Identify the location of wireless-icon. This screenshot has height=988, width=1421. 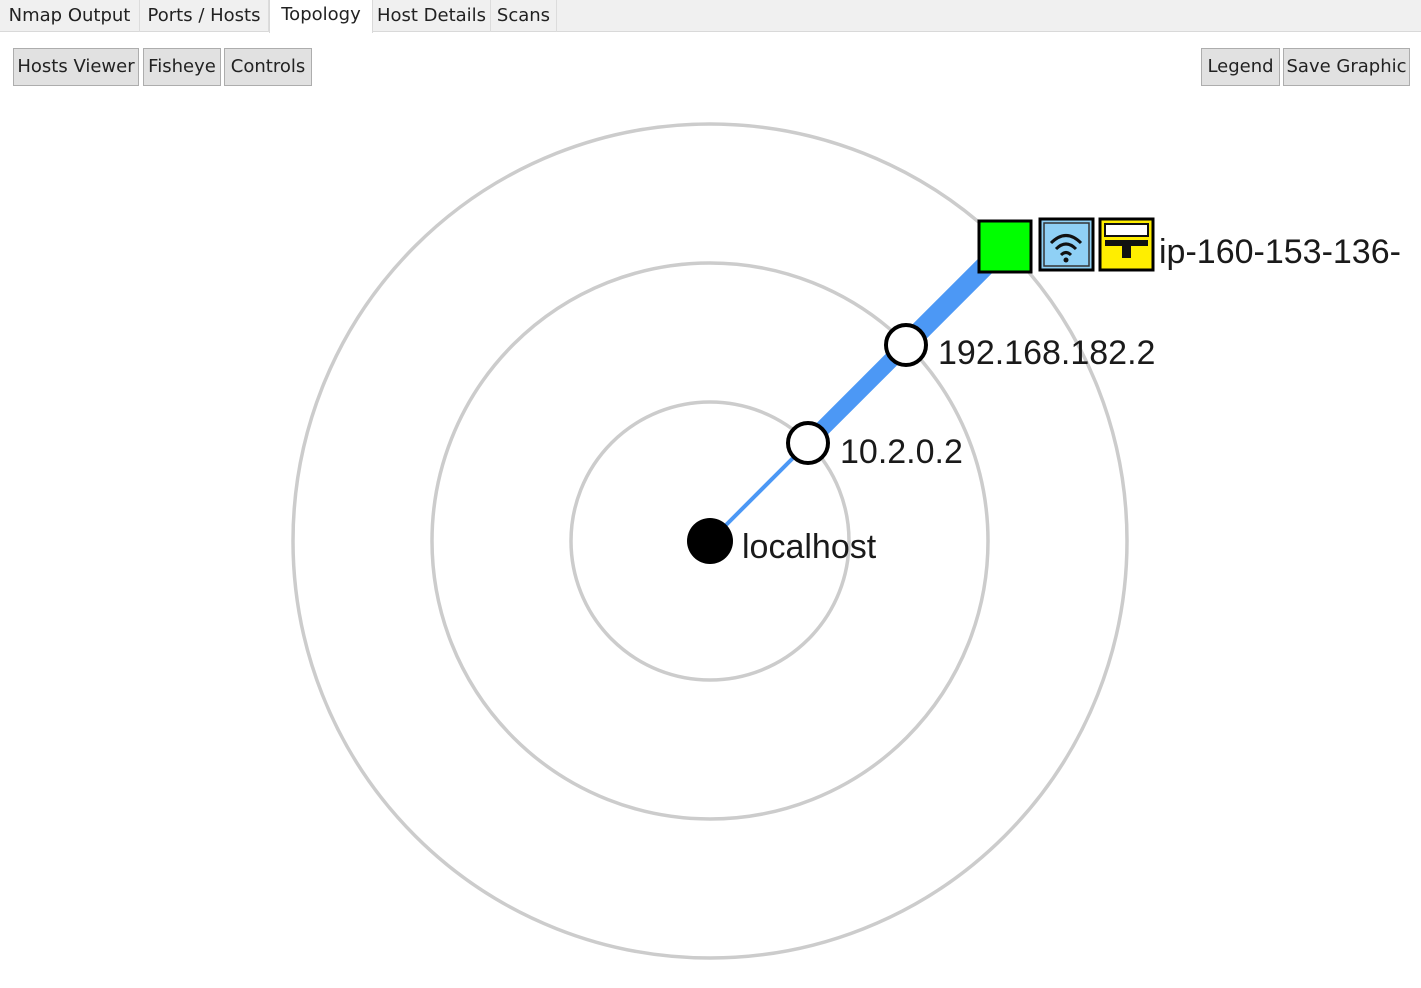
(1066, 244).